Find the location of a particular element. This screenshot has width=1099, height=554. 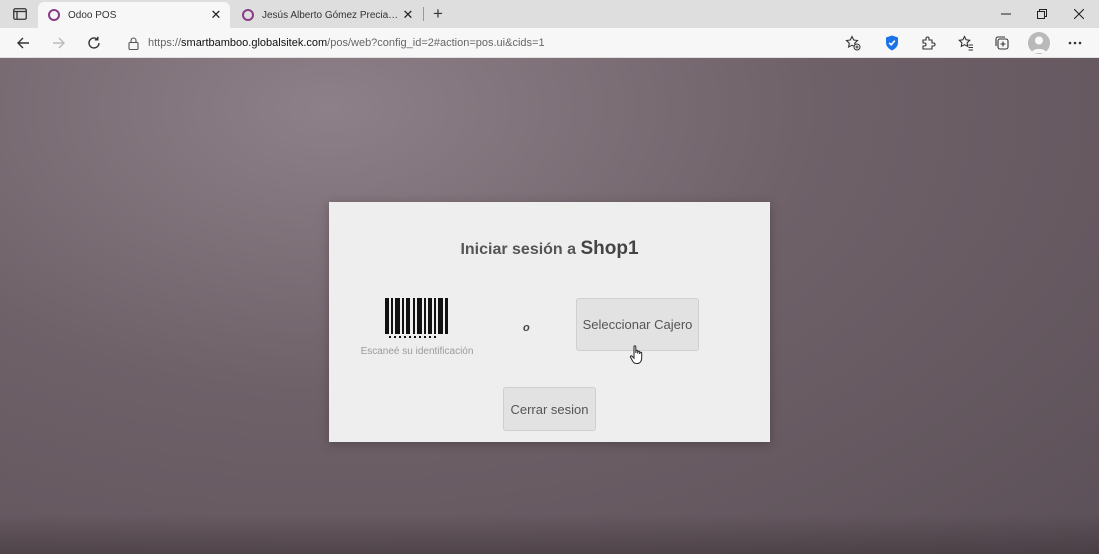

tab-separator is located at coordinates (423, 14).